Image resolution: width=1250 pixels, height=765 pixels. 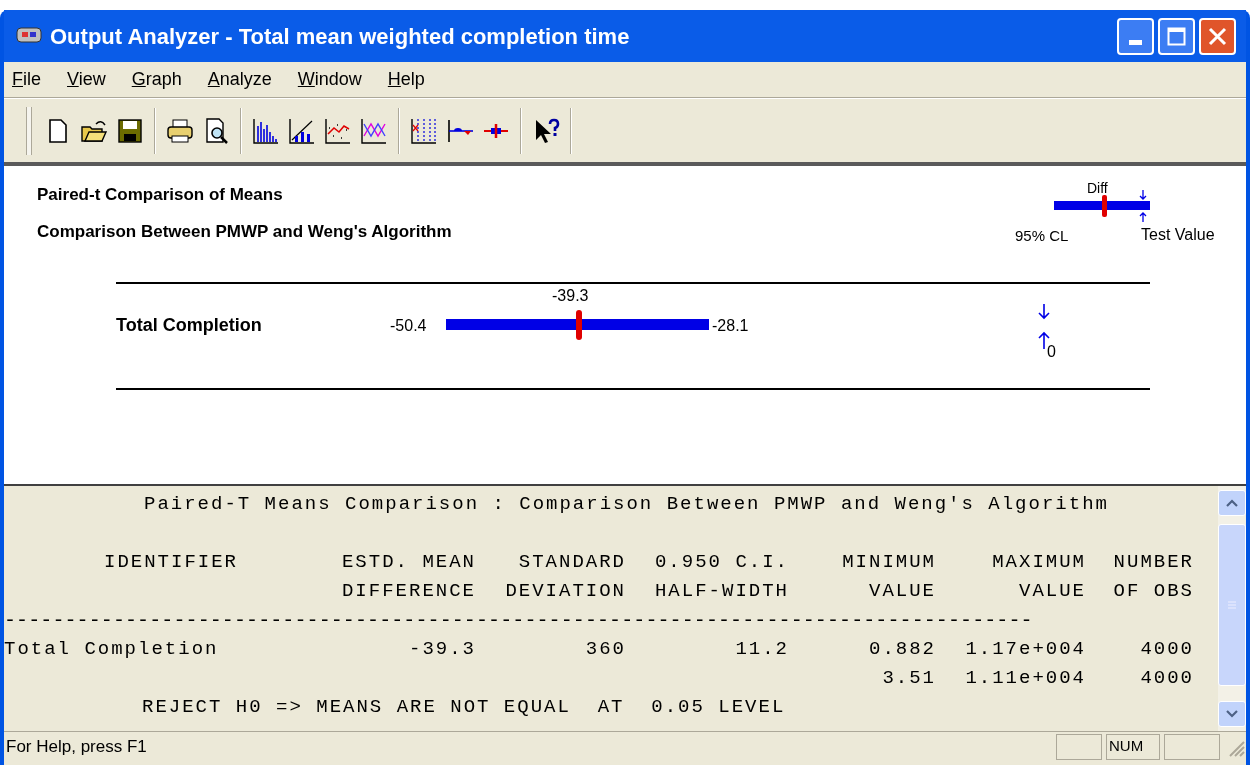 I want to click on menu-item: Analyze, so click(x=239, y=79).